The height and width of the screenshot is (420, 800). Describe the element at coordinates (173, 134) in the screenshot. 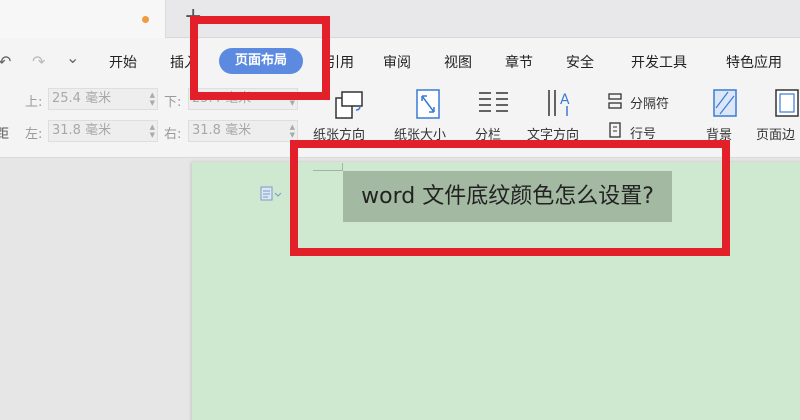

I see `margin-right-label: 右:` at that location.